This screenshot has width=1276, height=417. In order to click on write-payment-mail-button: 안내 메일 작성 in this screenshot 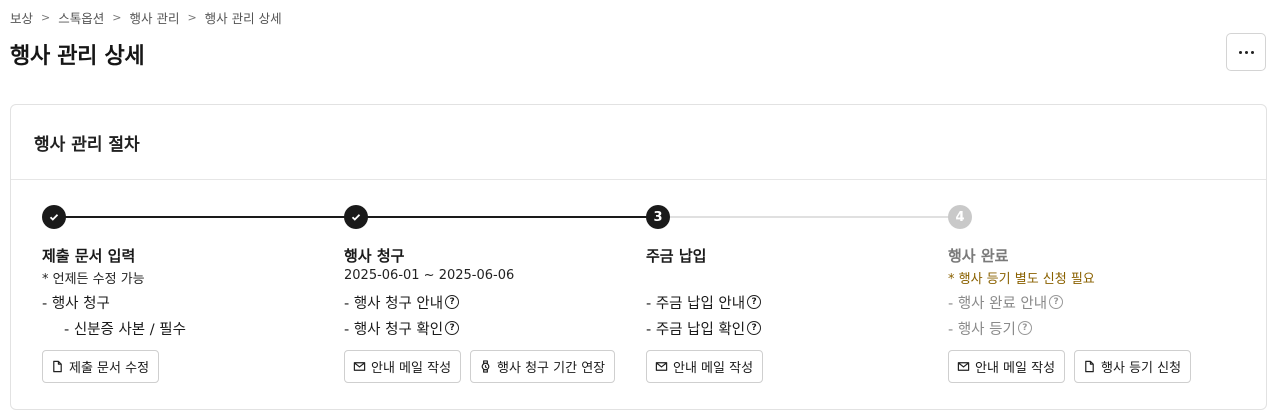, I will do `click(705, 366)`.